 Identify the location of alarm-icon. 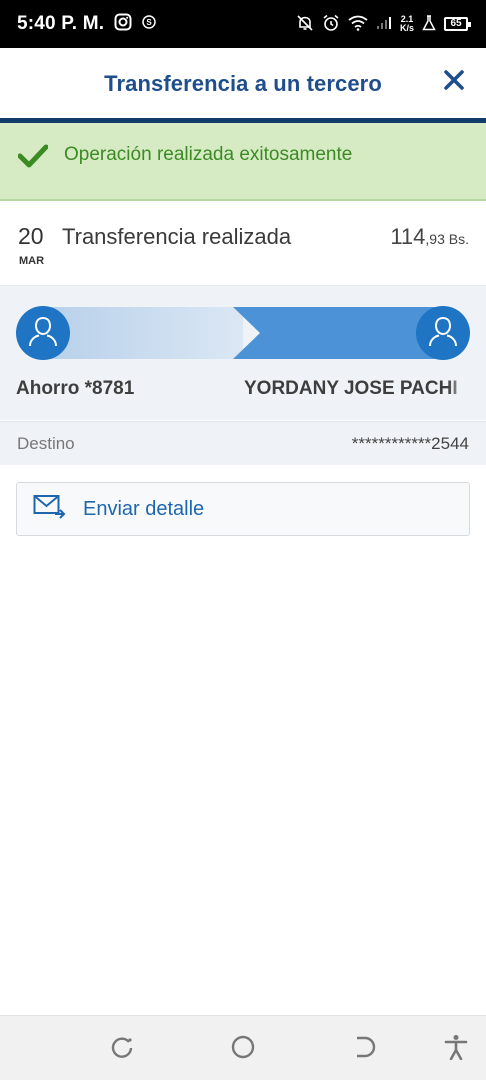
(331, 24).